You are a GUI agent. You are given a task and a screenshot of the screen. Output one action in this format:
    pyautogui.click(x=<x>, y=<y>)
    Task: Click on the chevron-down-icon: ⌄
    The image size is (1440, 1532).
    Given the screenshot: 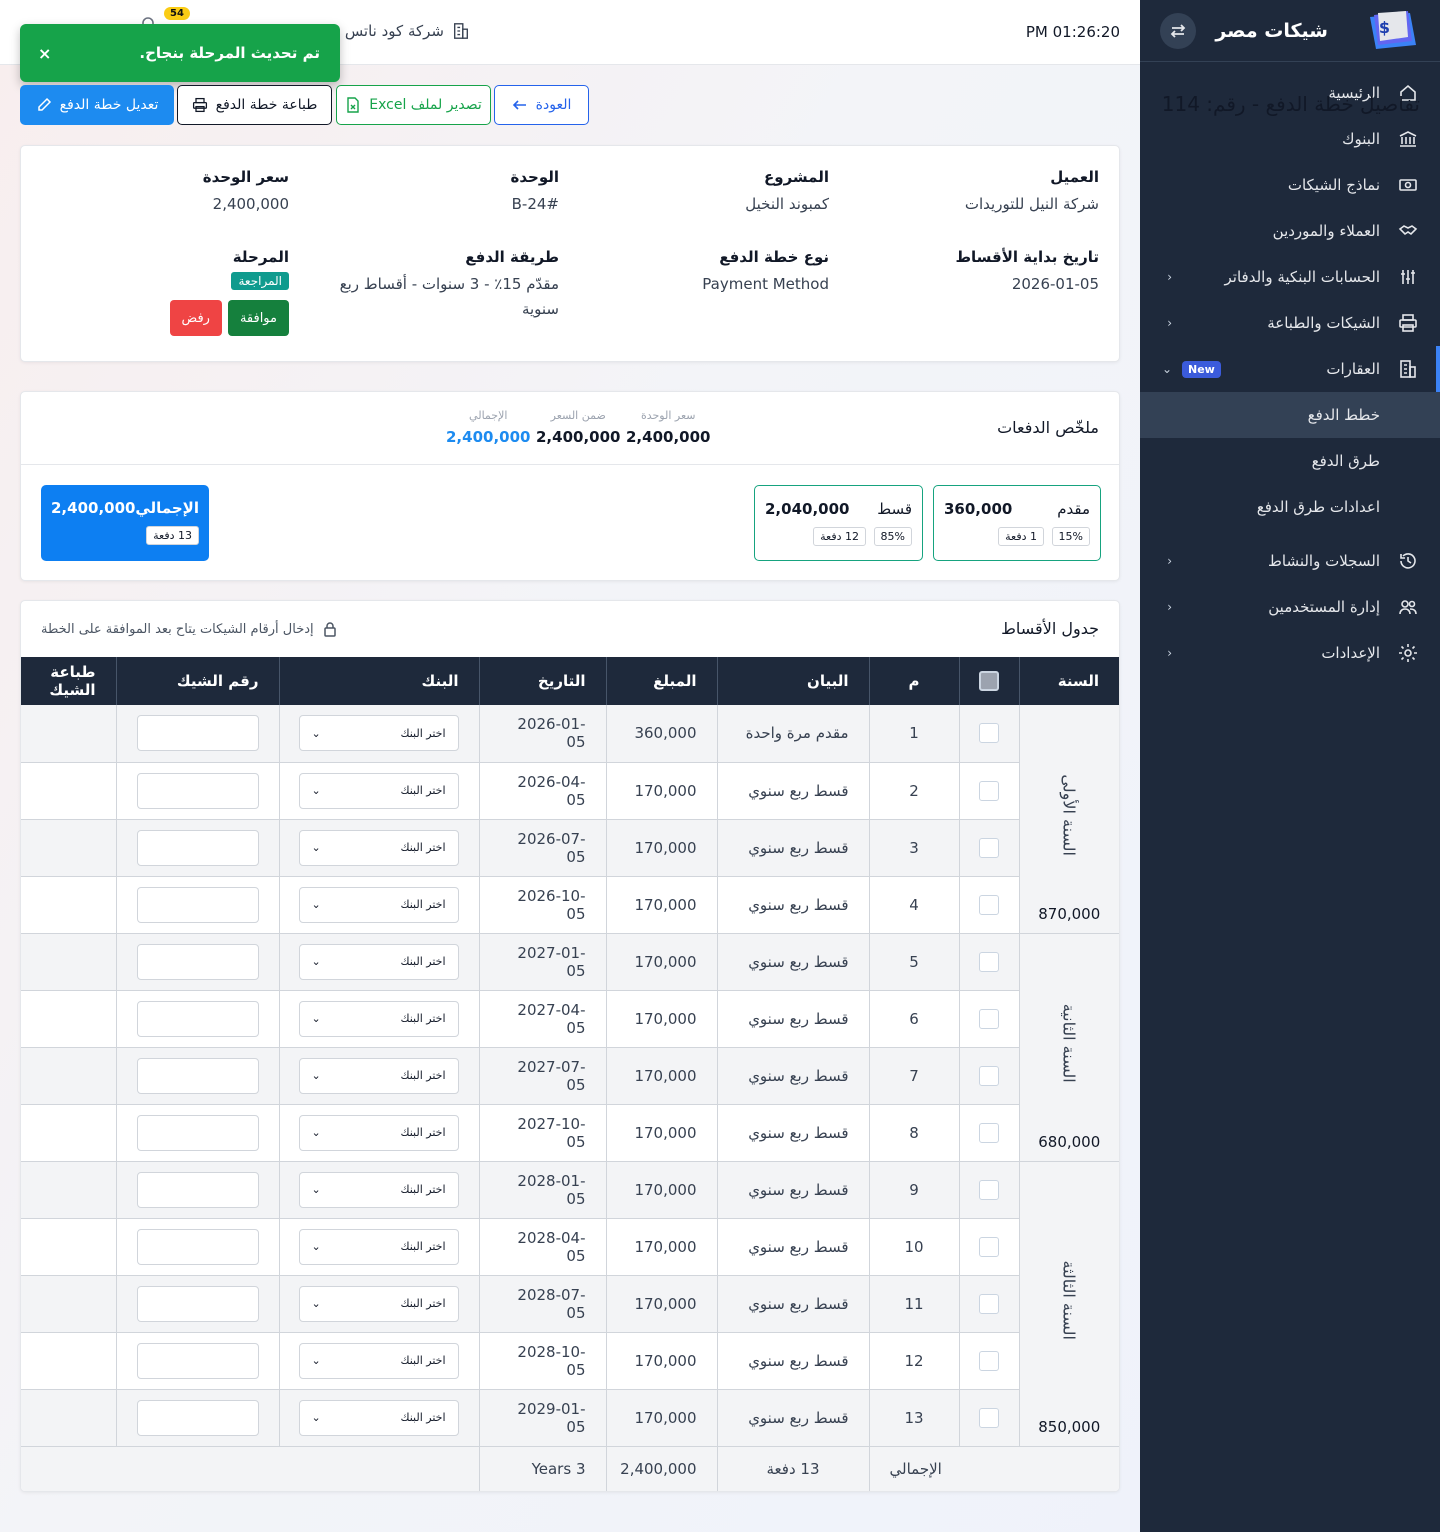 What is the action you would take?
    pyautogui.click(x=316, y=961)
    